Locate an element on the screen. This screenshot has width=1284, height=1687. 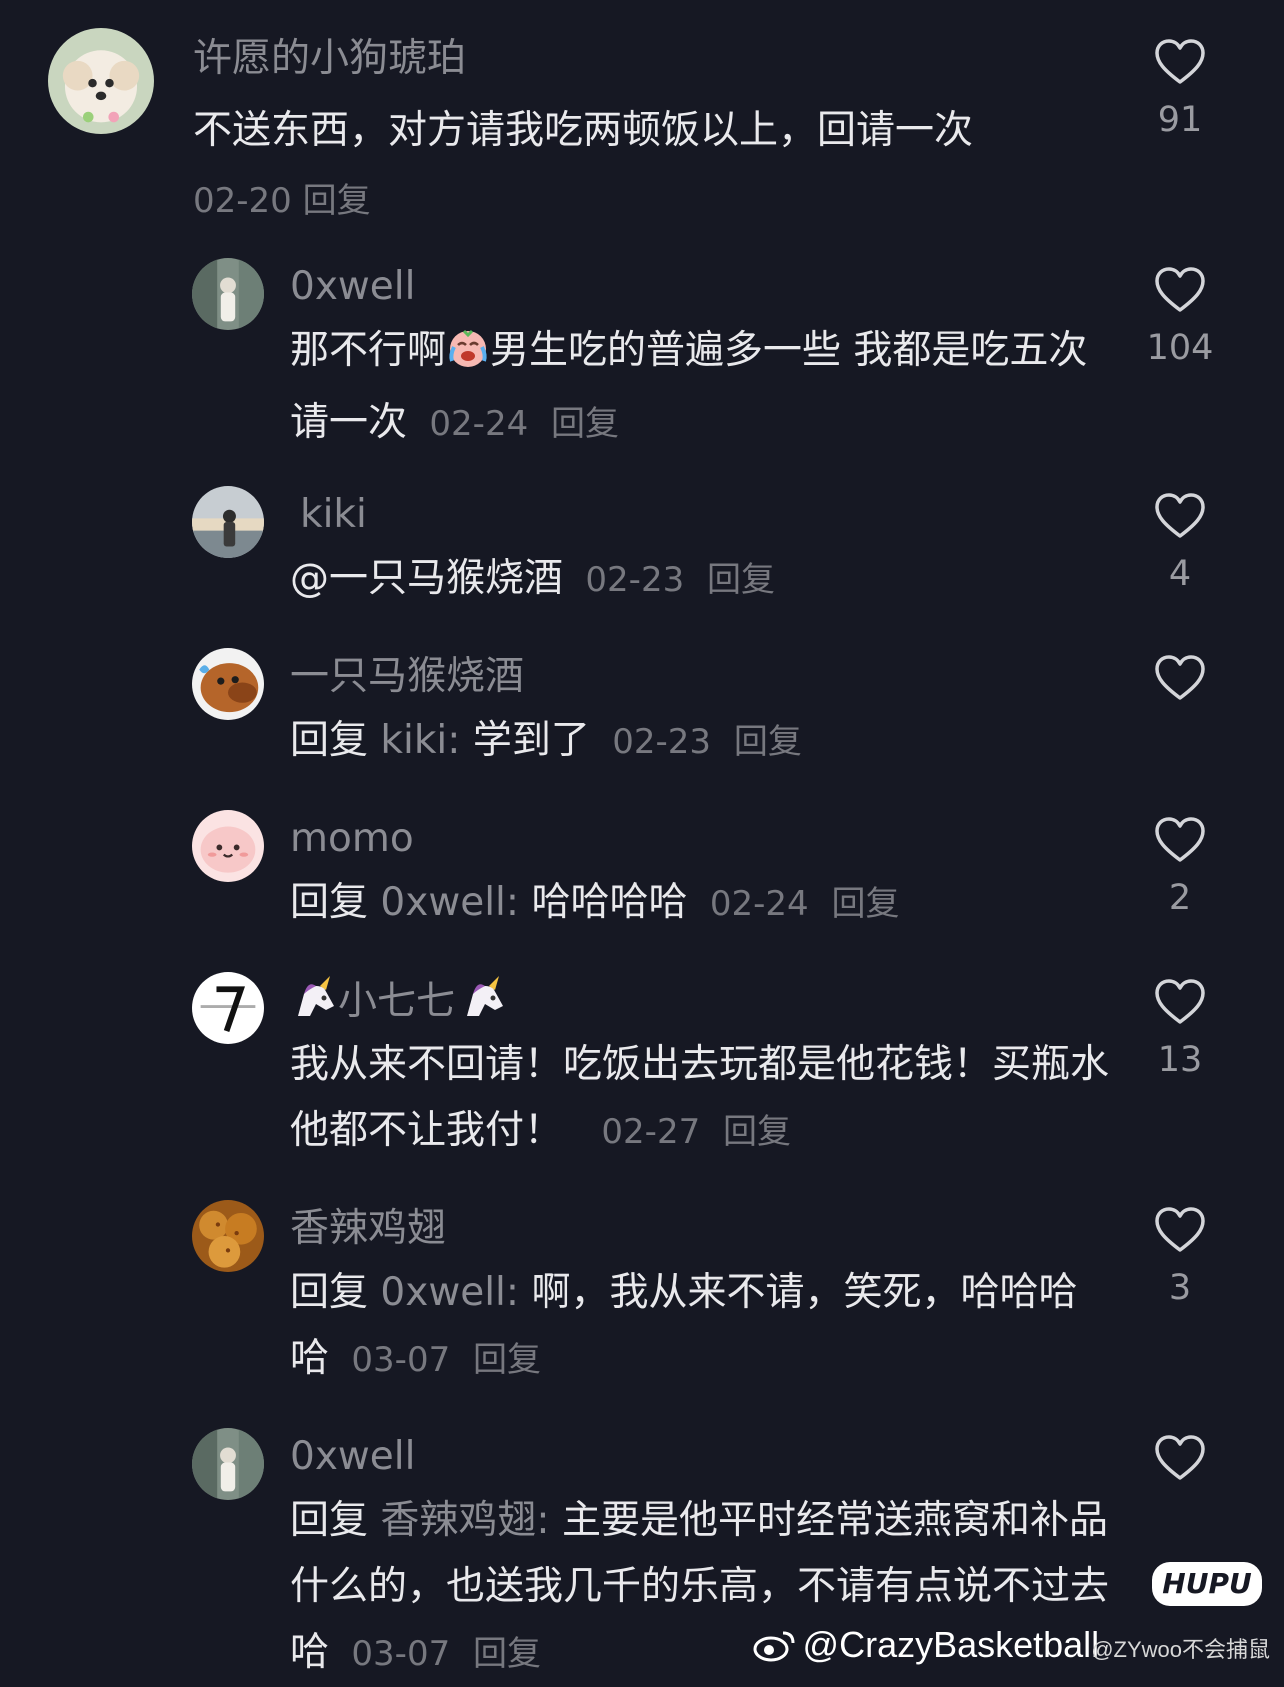
comment-meta: 02-27 回复 is located at coordinates (696, 1132).